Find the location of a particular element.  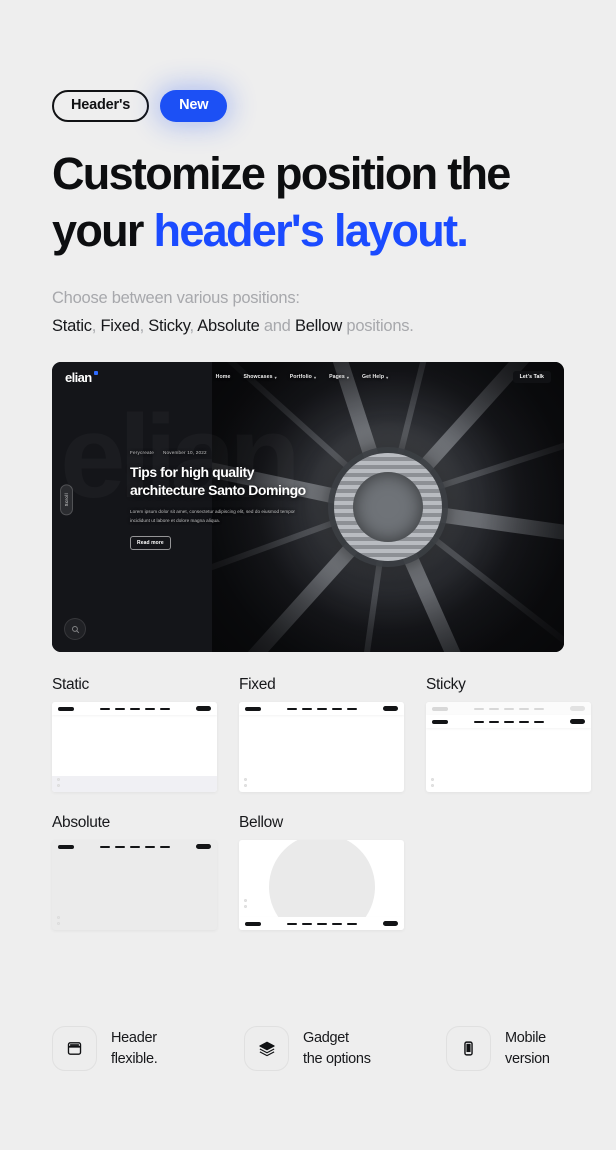

layers-icon is located at coordinates (266, 1048).